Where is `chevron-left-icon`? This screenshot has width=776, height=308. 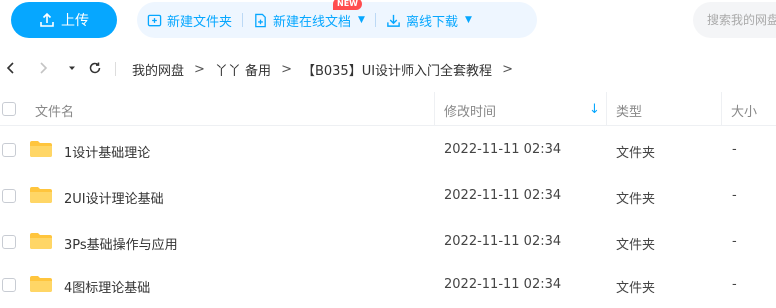
chevron-left-icon is located at coordinates (10, 68).